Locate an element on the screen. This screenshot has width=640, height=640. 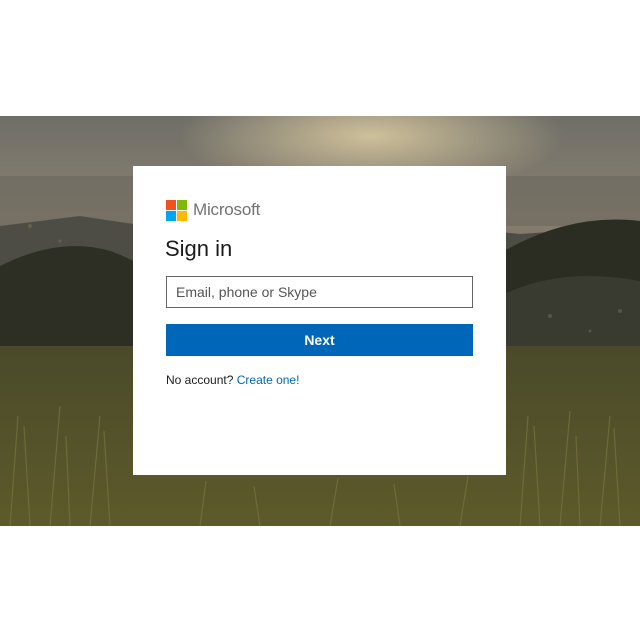
next-button: Next is located at coordinates (319, 340).